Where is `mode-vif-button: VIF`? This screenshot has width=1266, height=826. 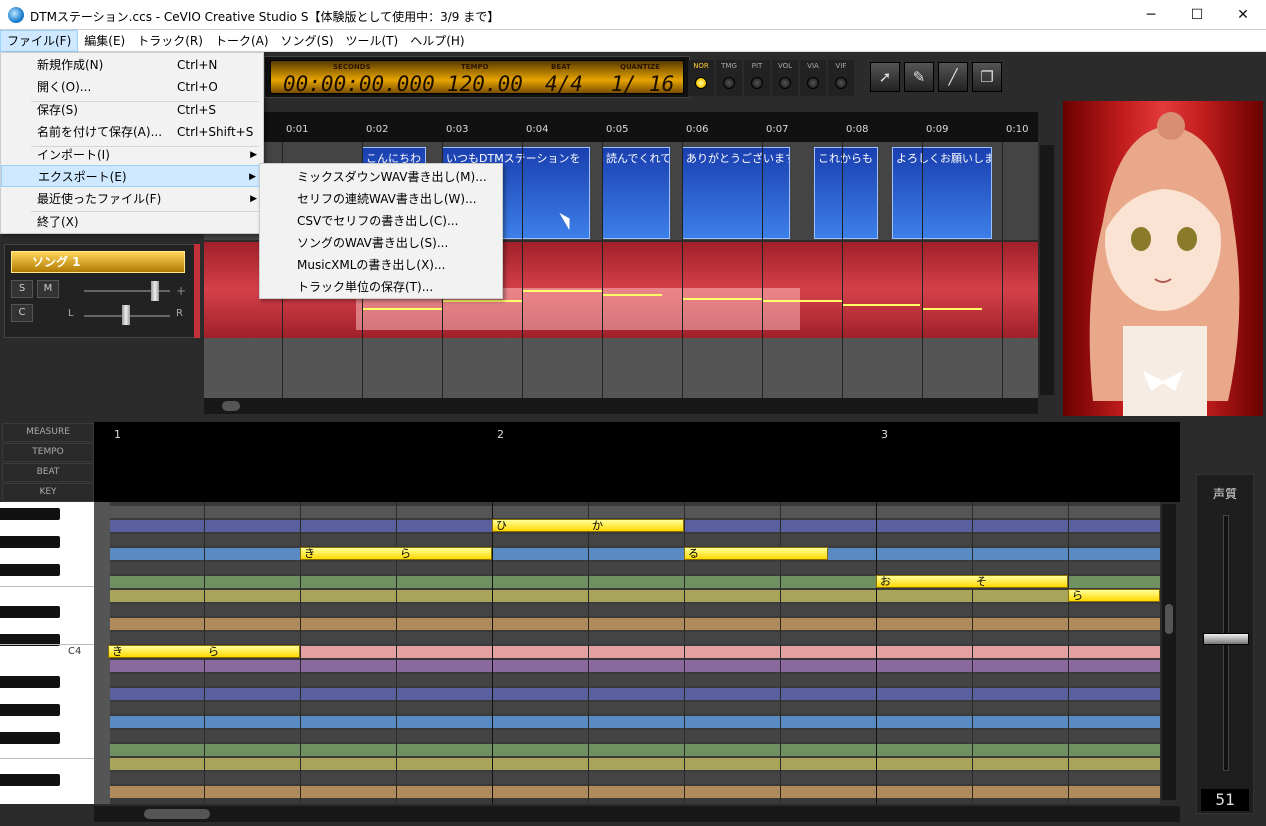
mode-vif-button: VIF is located at coordinates (841, 78).